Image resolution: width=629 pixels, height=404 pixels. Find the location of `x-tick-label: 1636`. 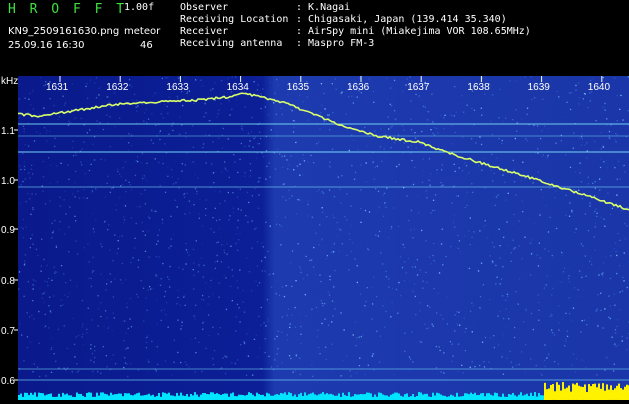

x-tick-label: 1636 is located at coordinates (358, 87).